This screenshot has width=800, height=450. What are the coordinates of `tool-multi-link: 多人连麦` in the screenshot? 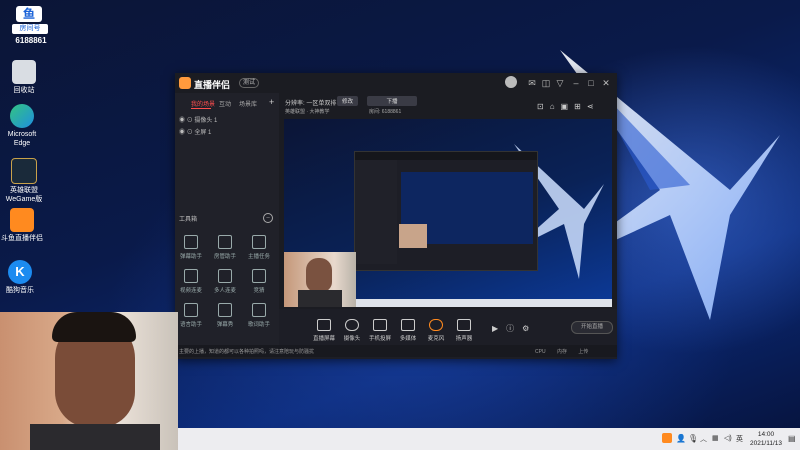 It's located at (225, 281).